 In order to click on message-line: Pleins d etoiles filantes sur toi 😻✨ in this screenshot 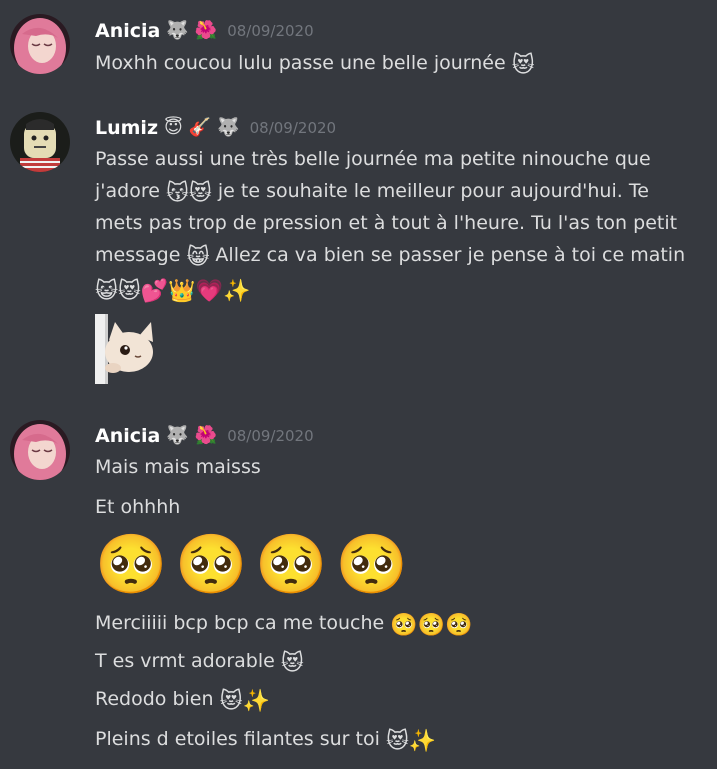, I will do `click(404, 739)`.